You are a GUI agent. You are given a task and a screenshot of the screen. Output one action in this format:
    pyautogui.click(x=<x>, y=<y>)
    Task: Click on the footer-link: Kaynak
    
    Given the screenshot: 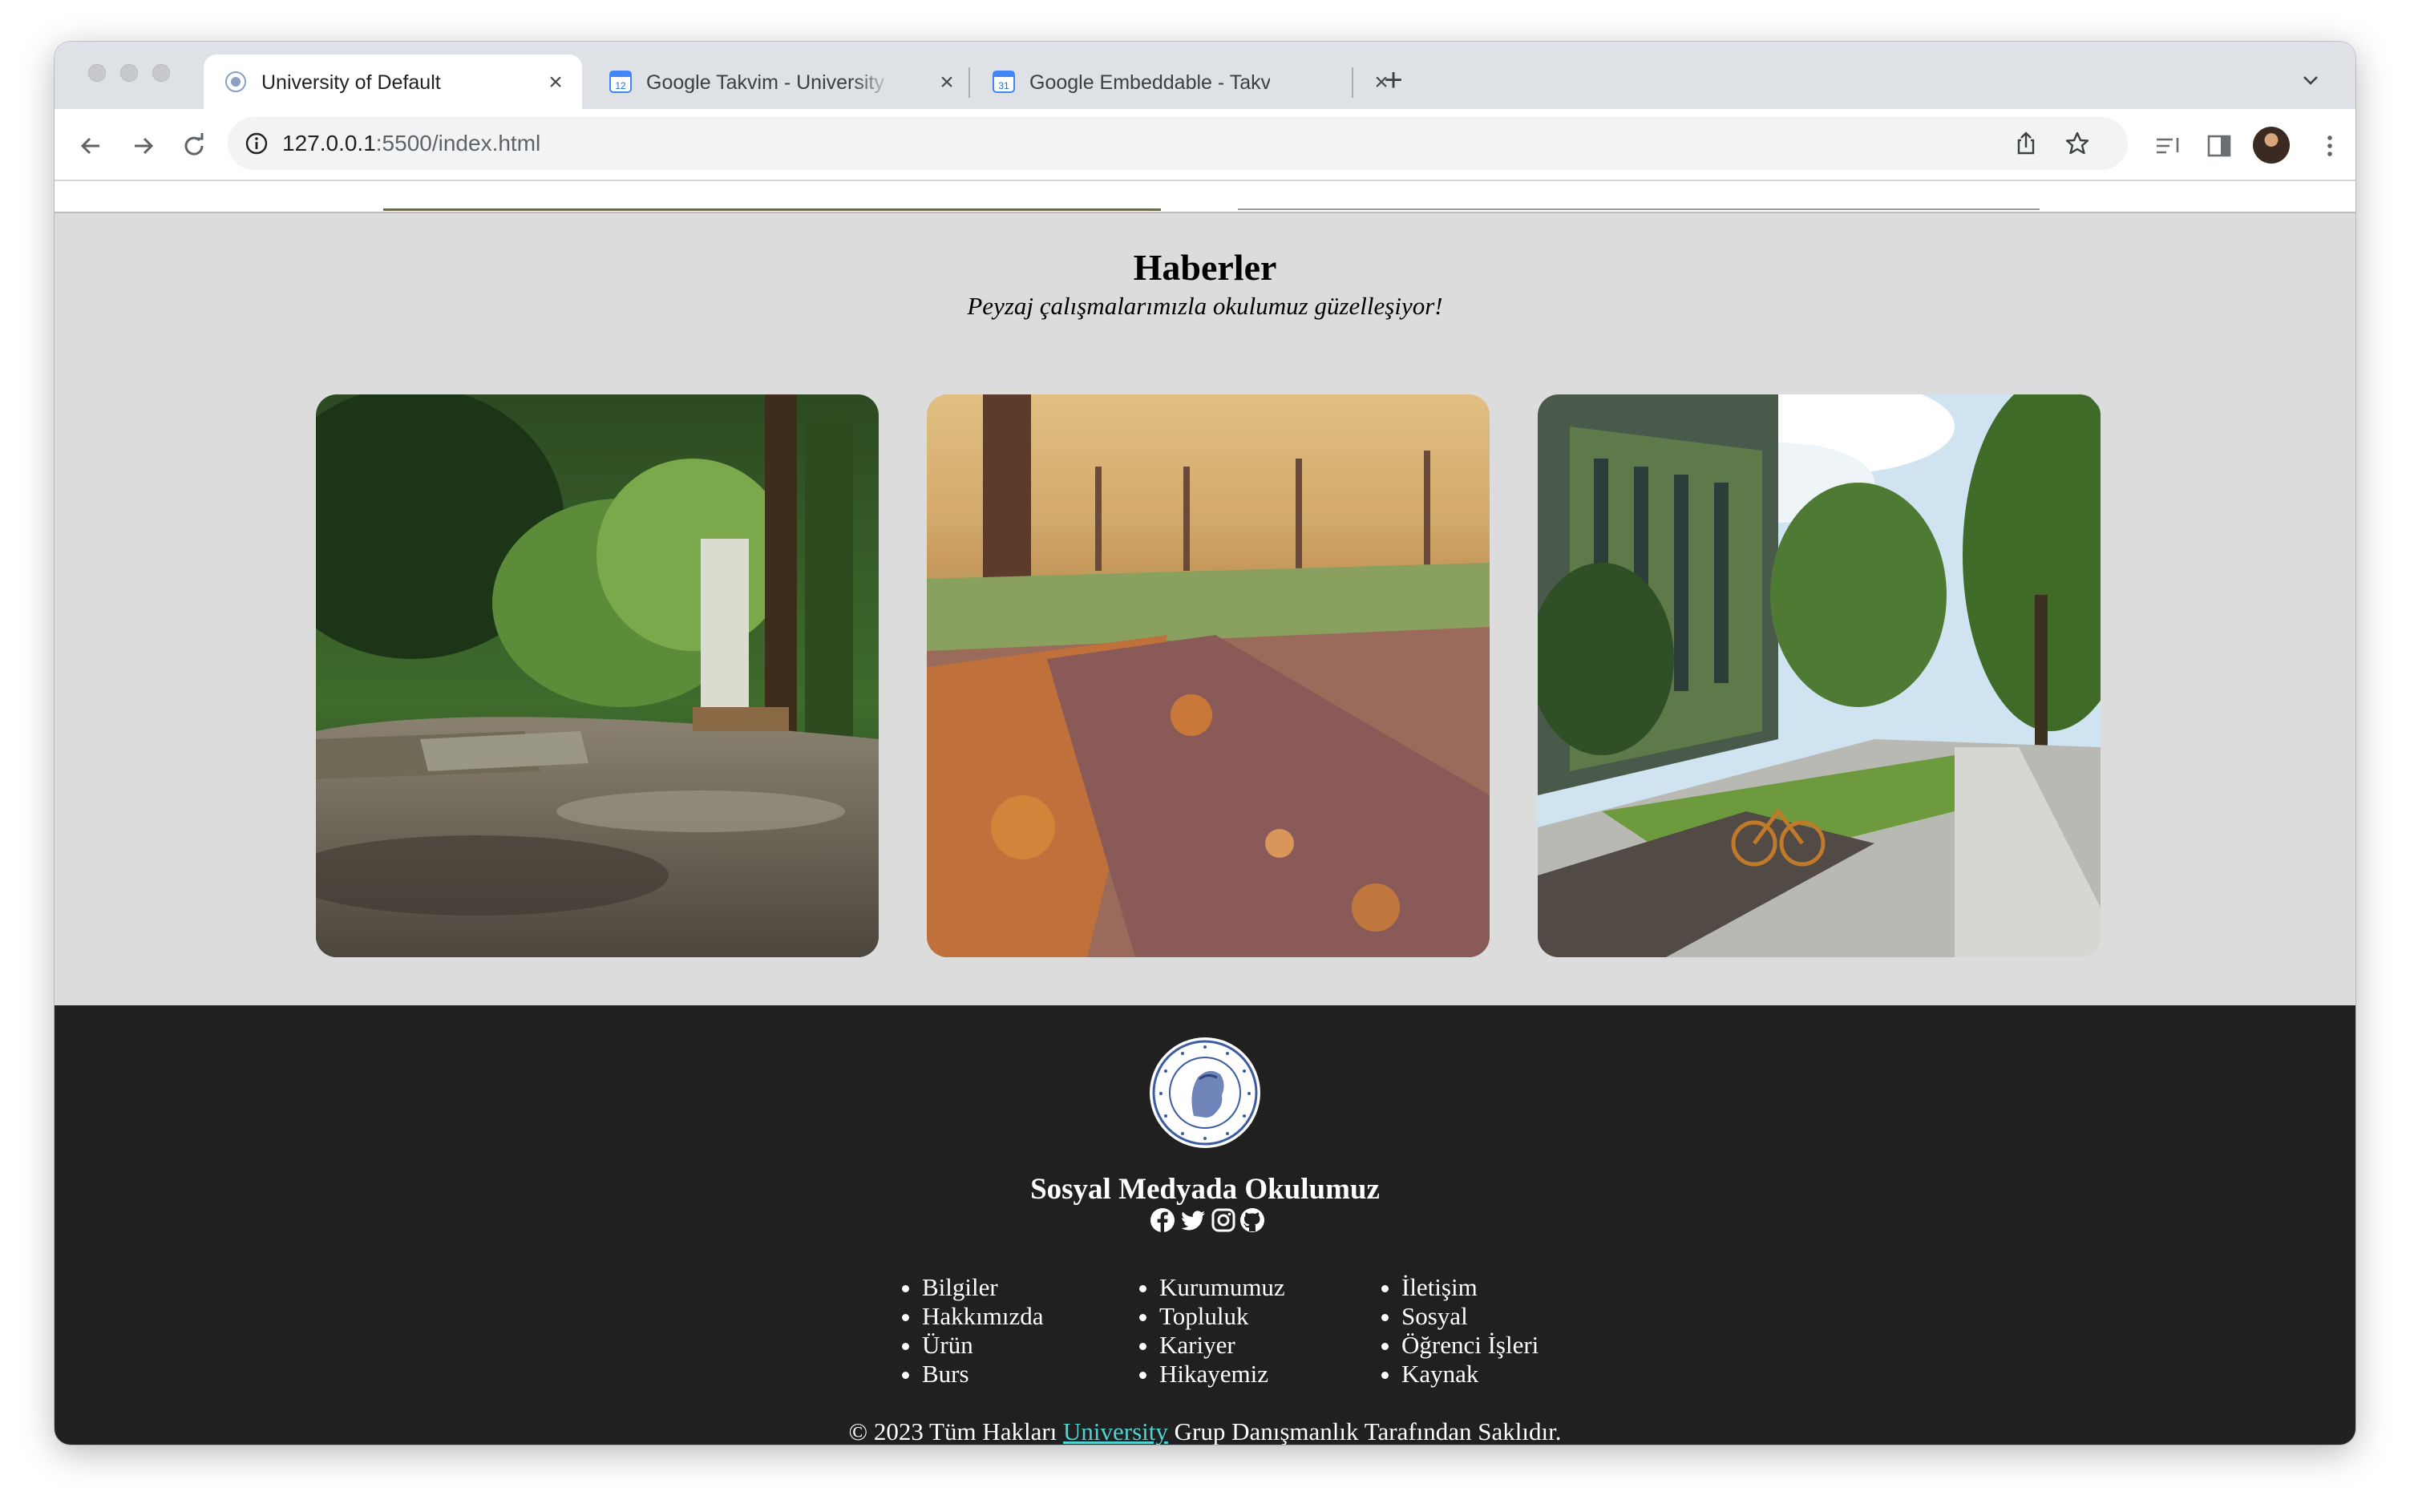 What is the action you would take?
    pyautogui.click(x=1470, y=1374)
    